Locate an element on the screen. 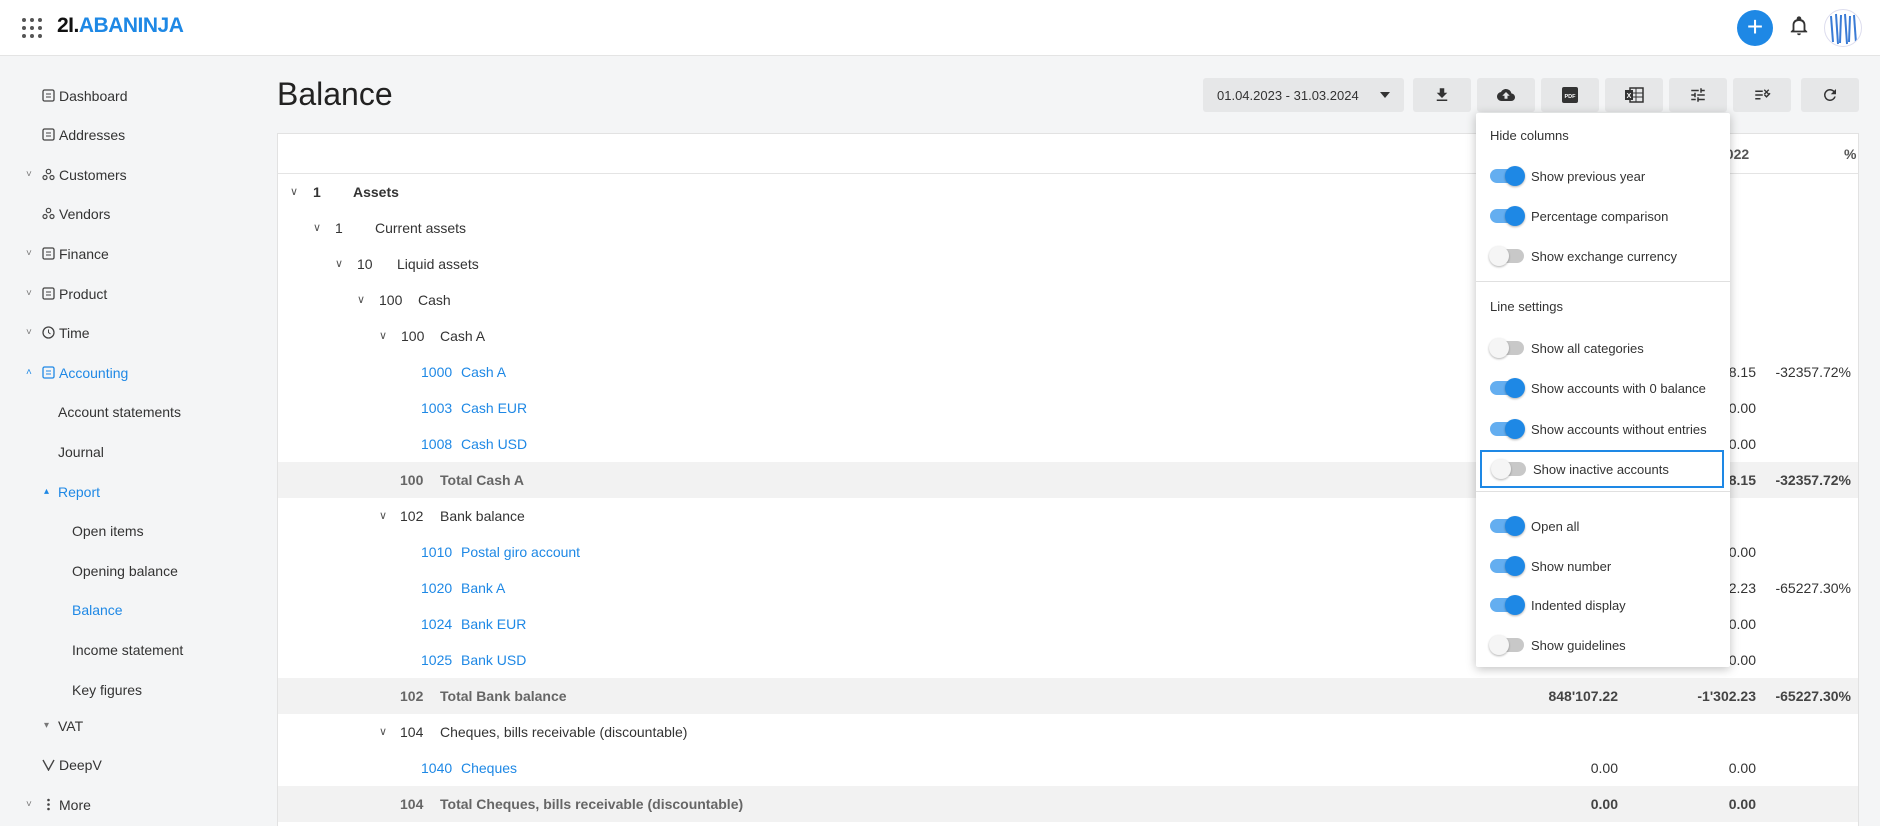  chevron-down-icon: ˅ is located at coordinates (29, 804).